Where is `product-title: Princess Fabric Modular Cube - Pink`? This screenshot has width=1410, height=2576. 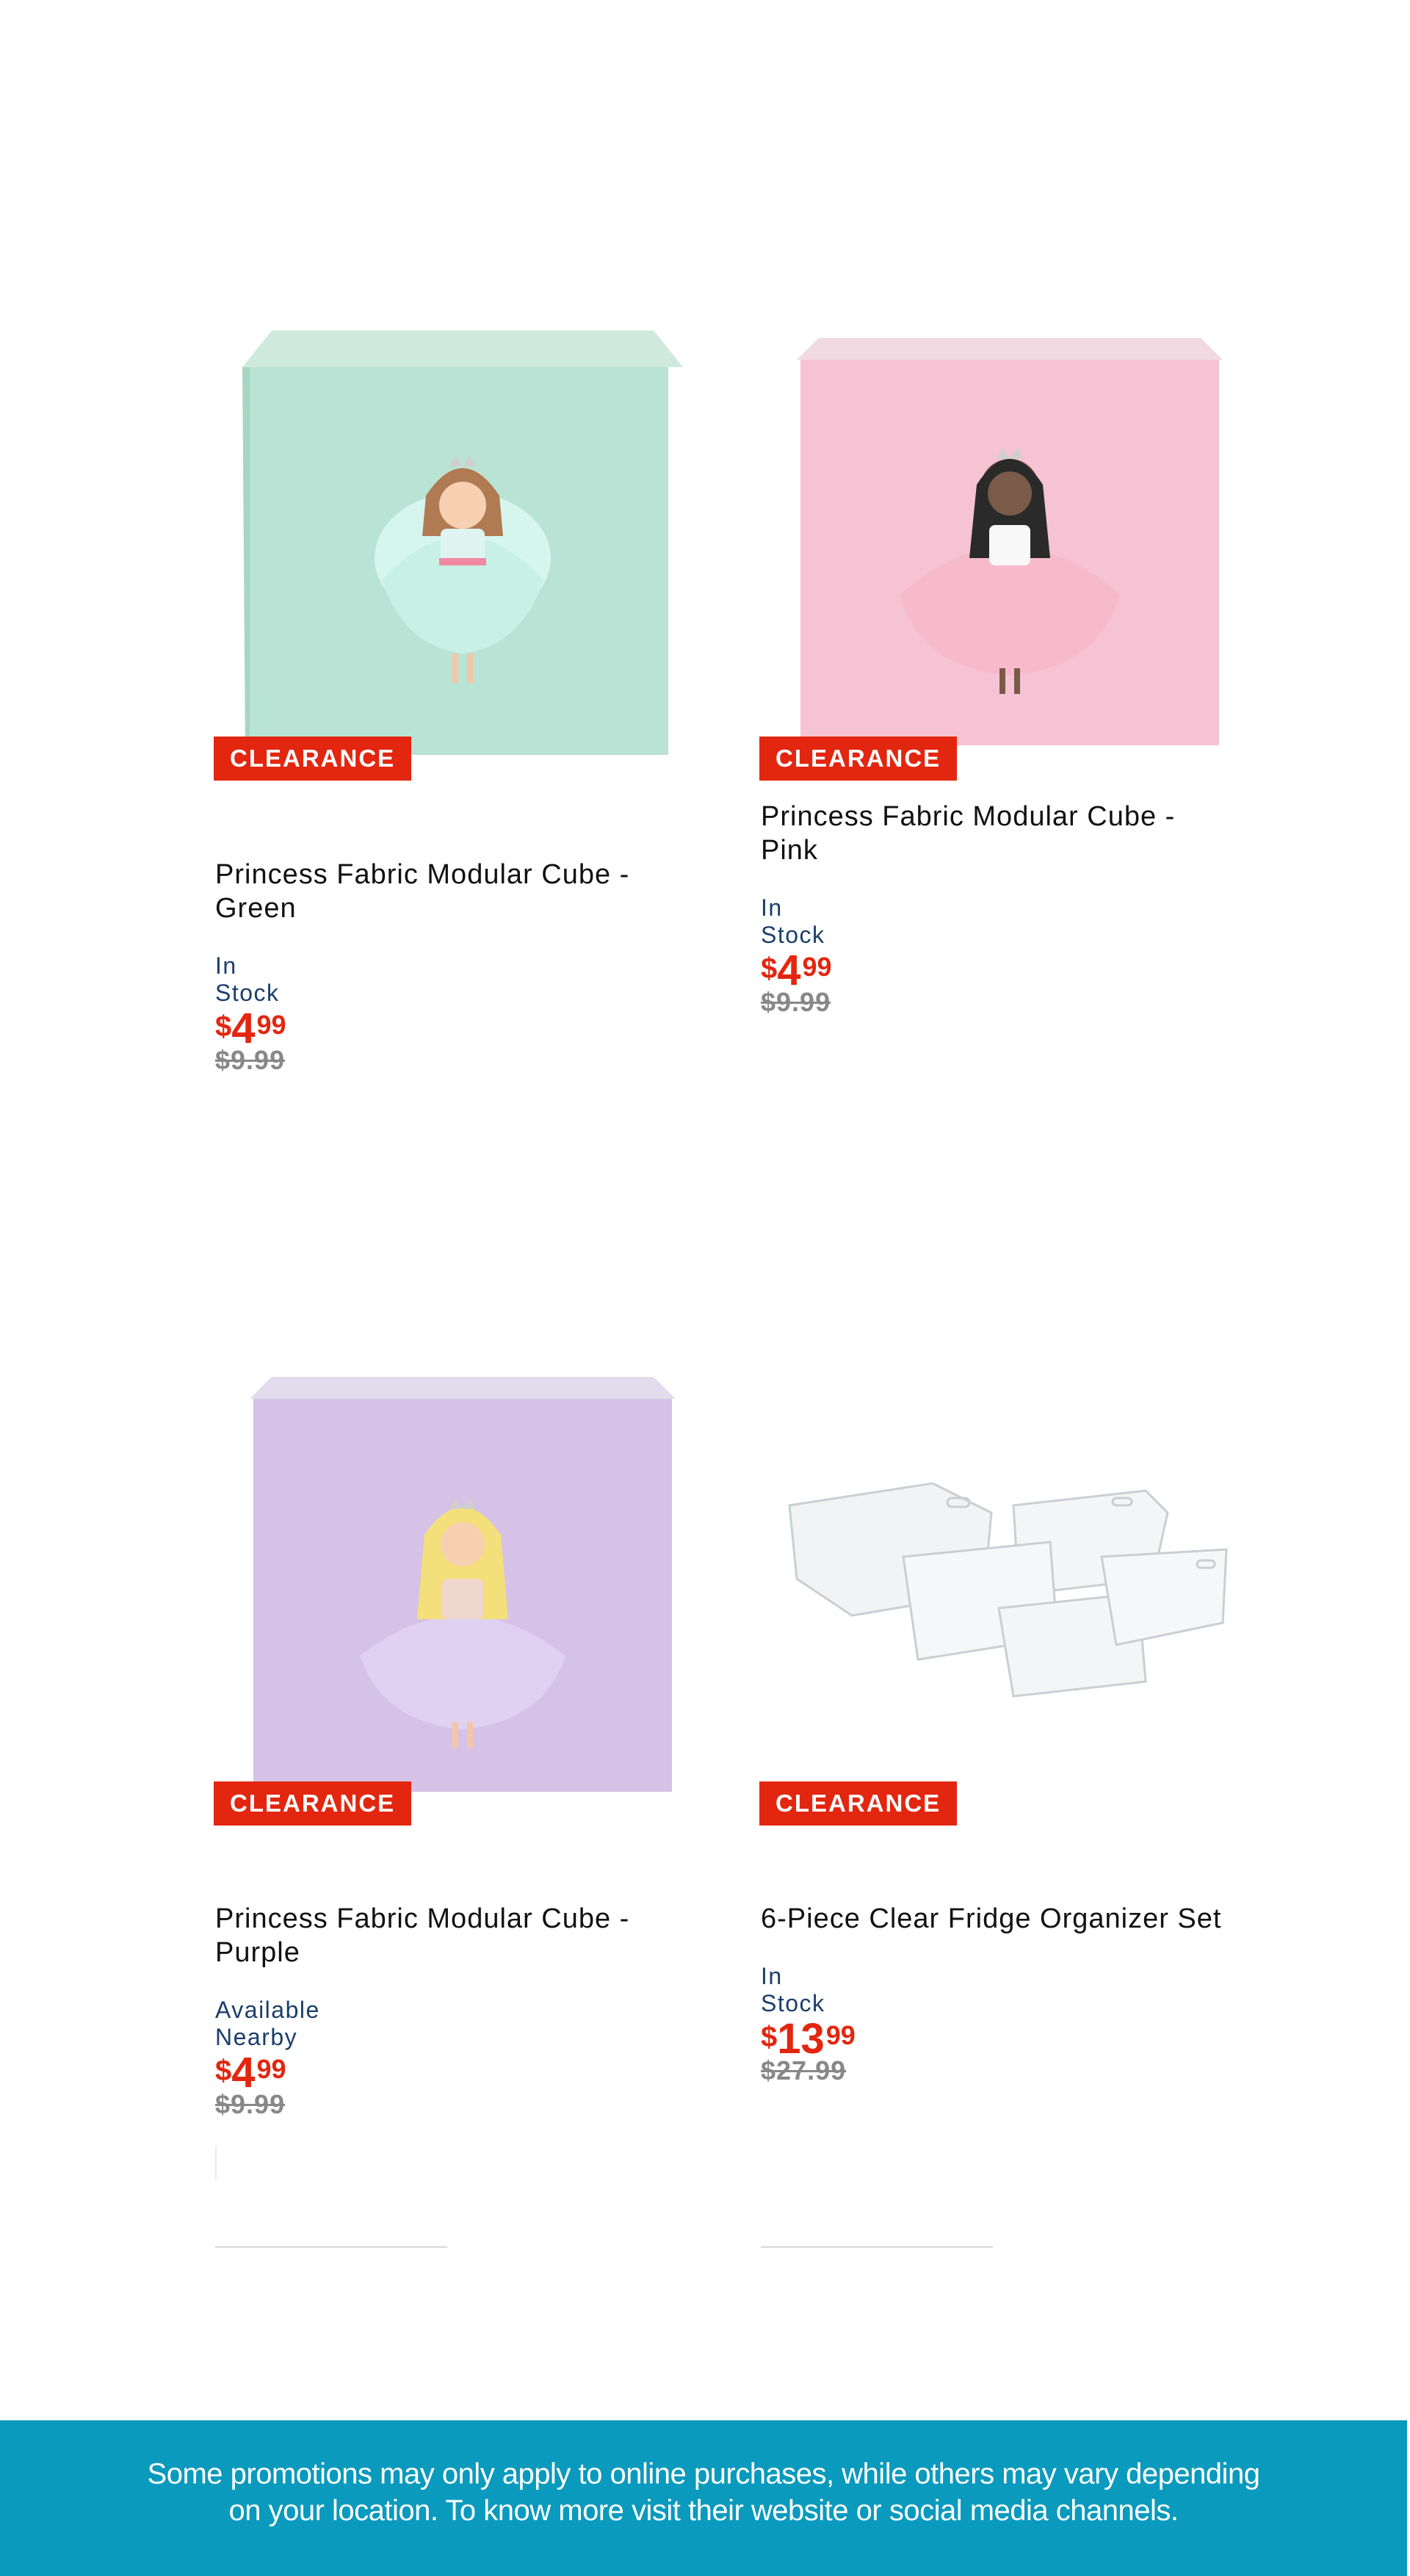 product-title: Princess Fabric Modular Cube - Pink is located at coordinates (996, 833).